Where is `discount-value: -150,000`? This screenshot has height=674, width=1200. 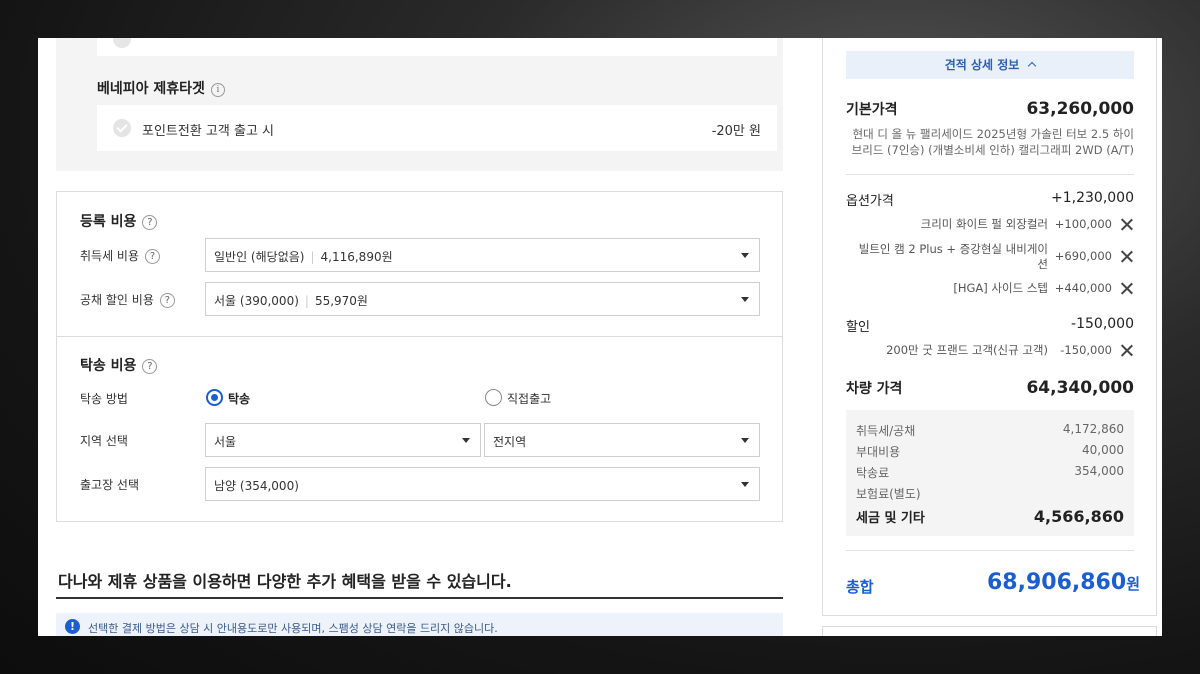
discount-value: -150,000 is located at coordinates (1102, 324).